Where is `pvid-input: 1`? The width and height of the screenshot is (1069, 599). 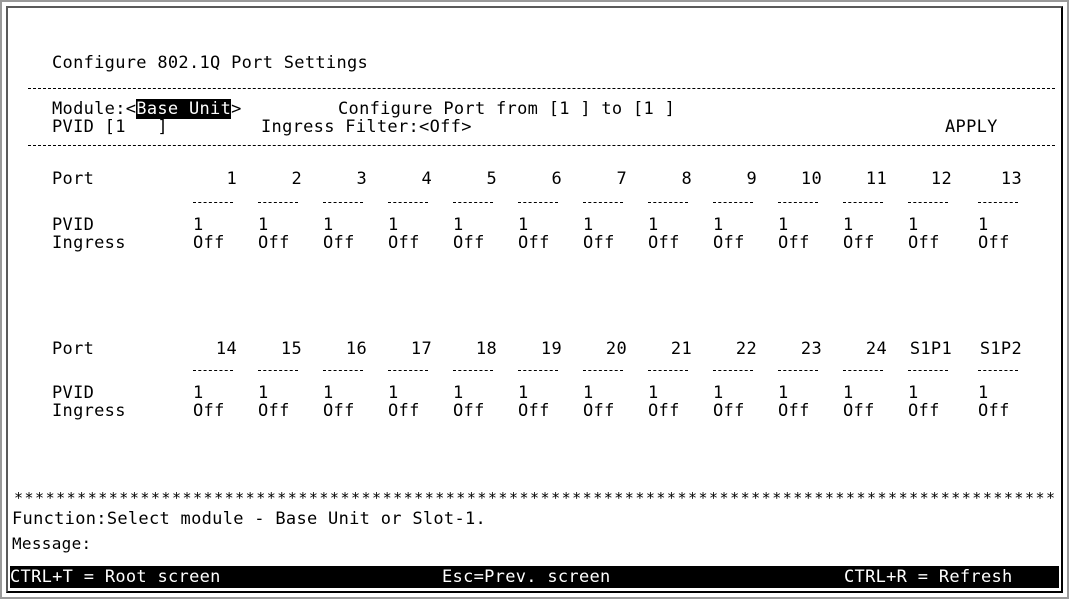 pvid-input: 1 is located at coordinates (120, 127).